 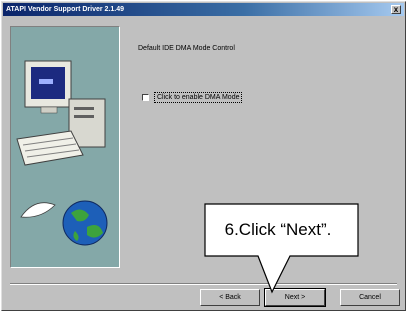 I want to click on close-button: x, so click(x=396, y=9).